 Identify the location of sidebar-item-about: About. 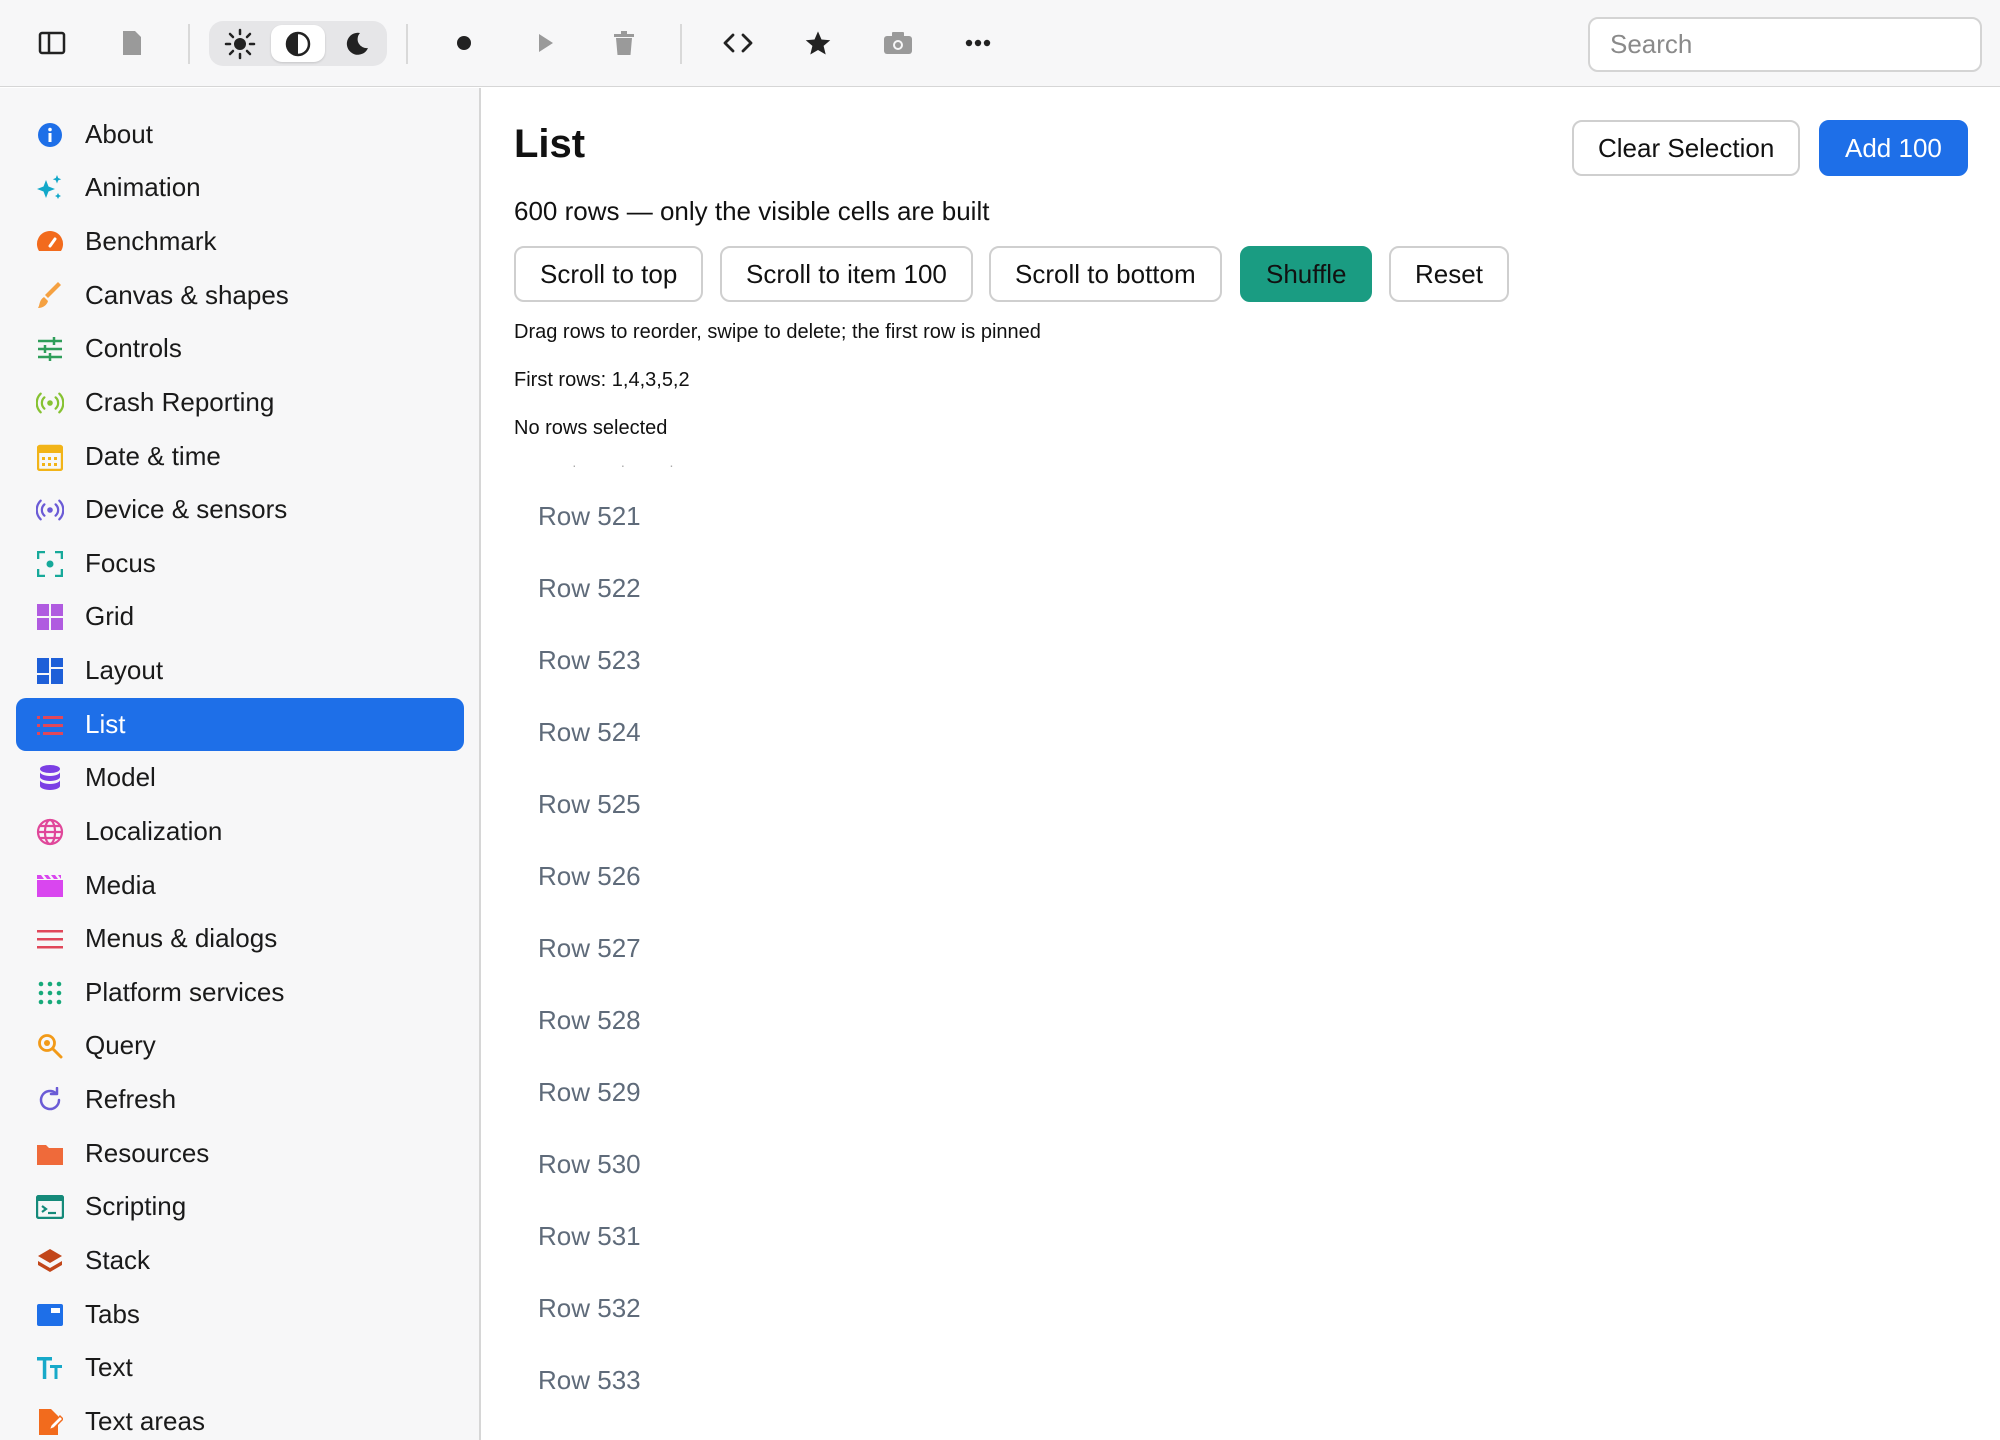
(240, 134).